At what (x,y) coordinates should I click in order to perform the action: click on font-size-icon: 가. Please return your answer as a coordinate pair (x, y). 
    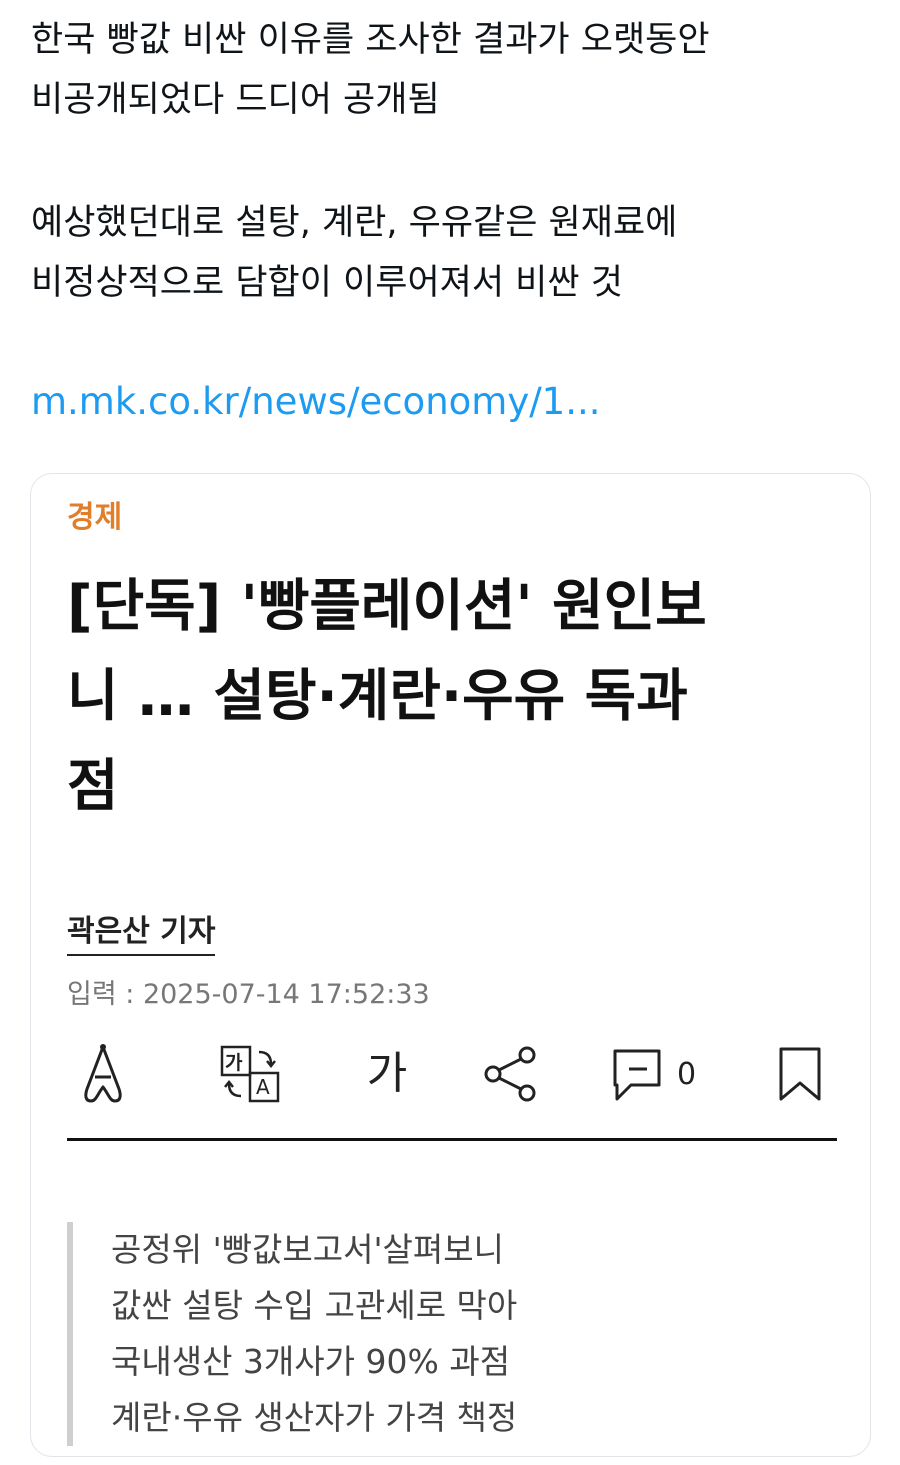
    Looking at the image, I should click on (387, 1073).